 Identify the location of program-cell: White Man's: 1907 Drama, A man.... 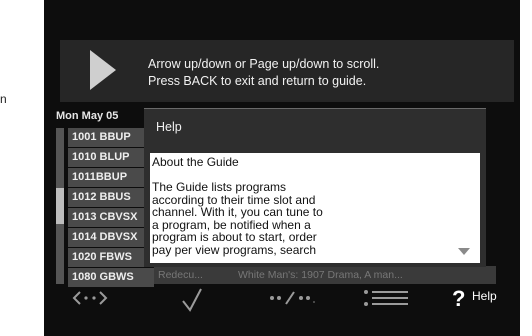
(320, 275).